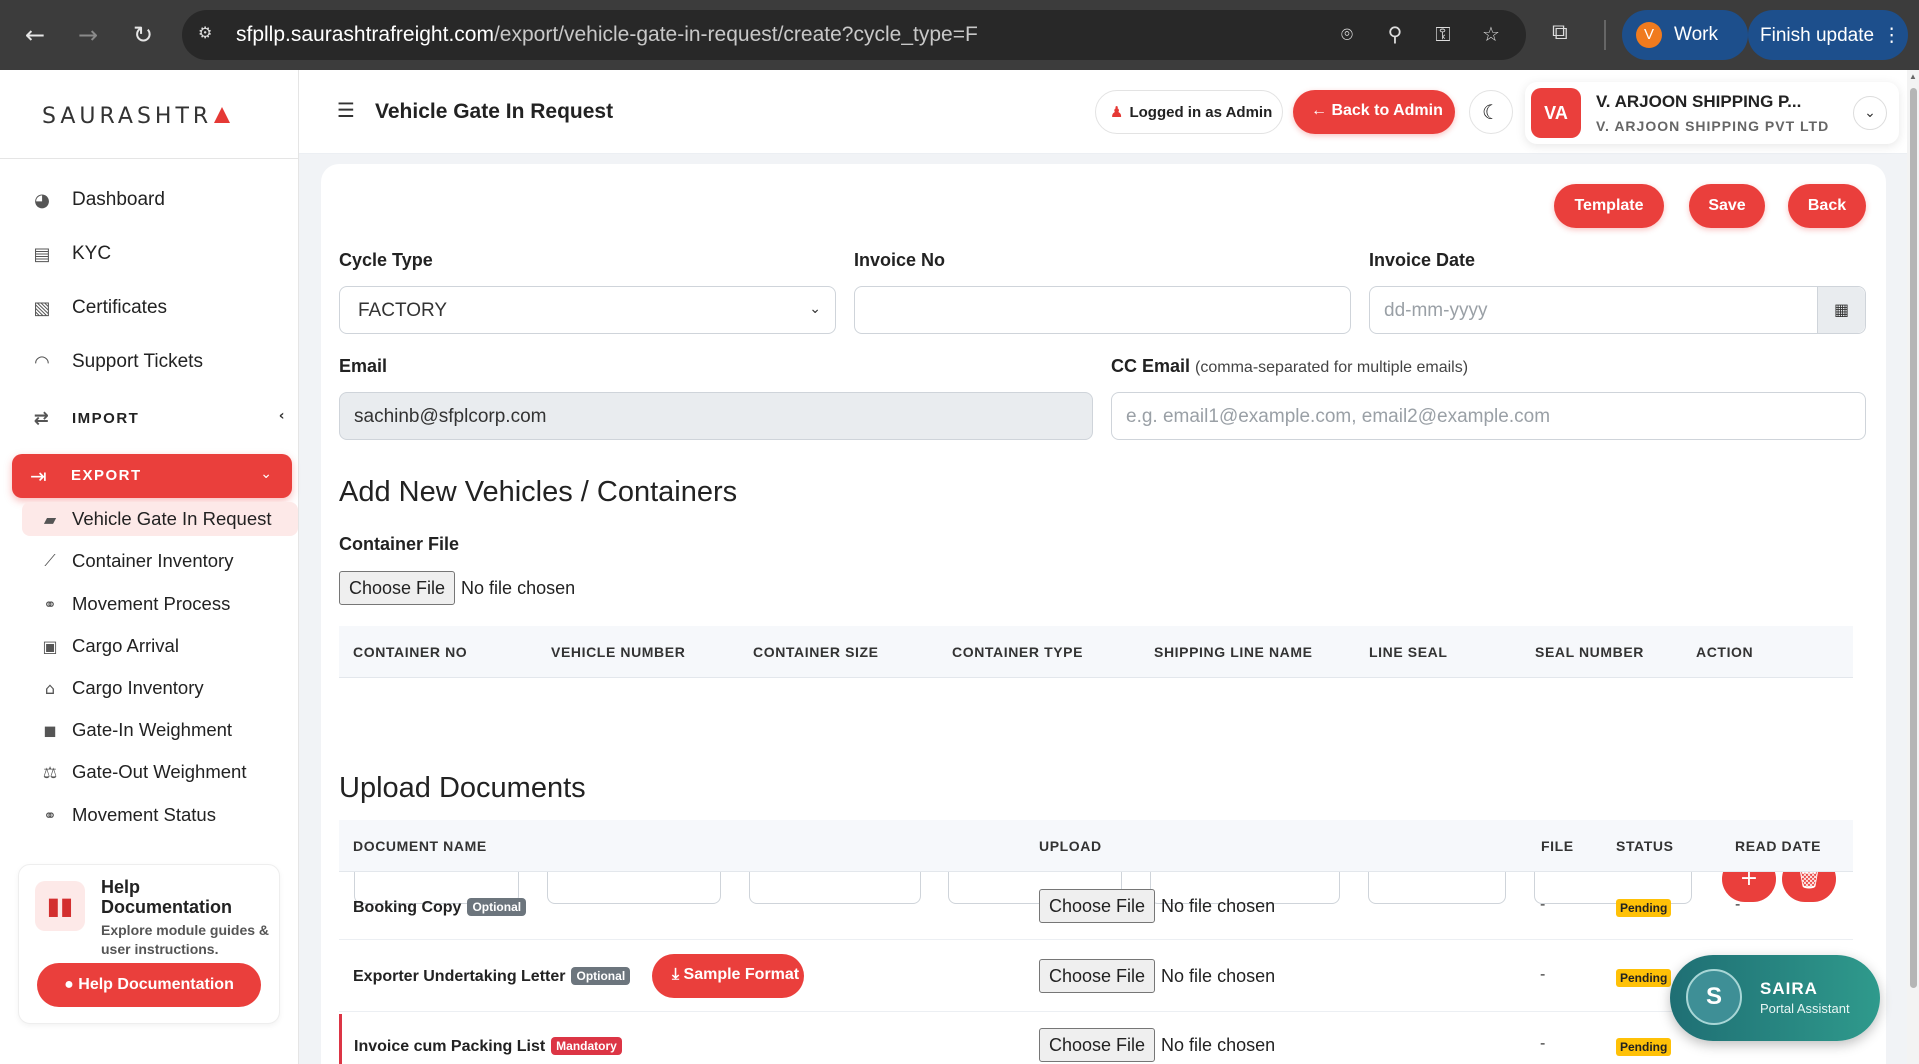  I want to click on avatar: VA, so click(1556, 113).